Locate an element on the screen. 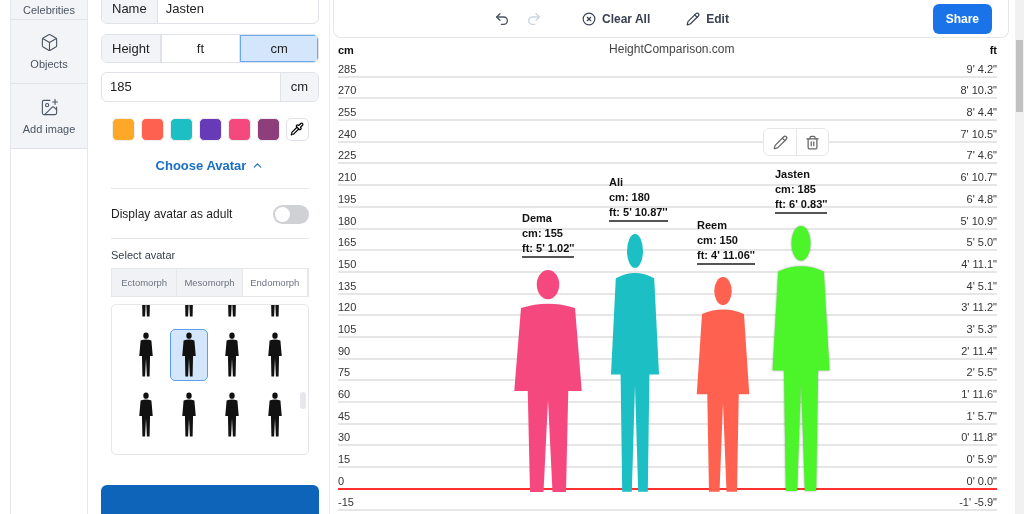 The height and width of the screenshot is (514, 1024). height-cm: cm: 155 is located at coordinates (543, 232).